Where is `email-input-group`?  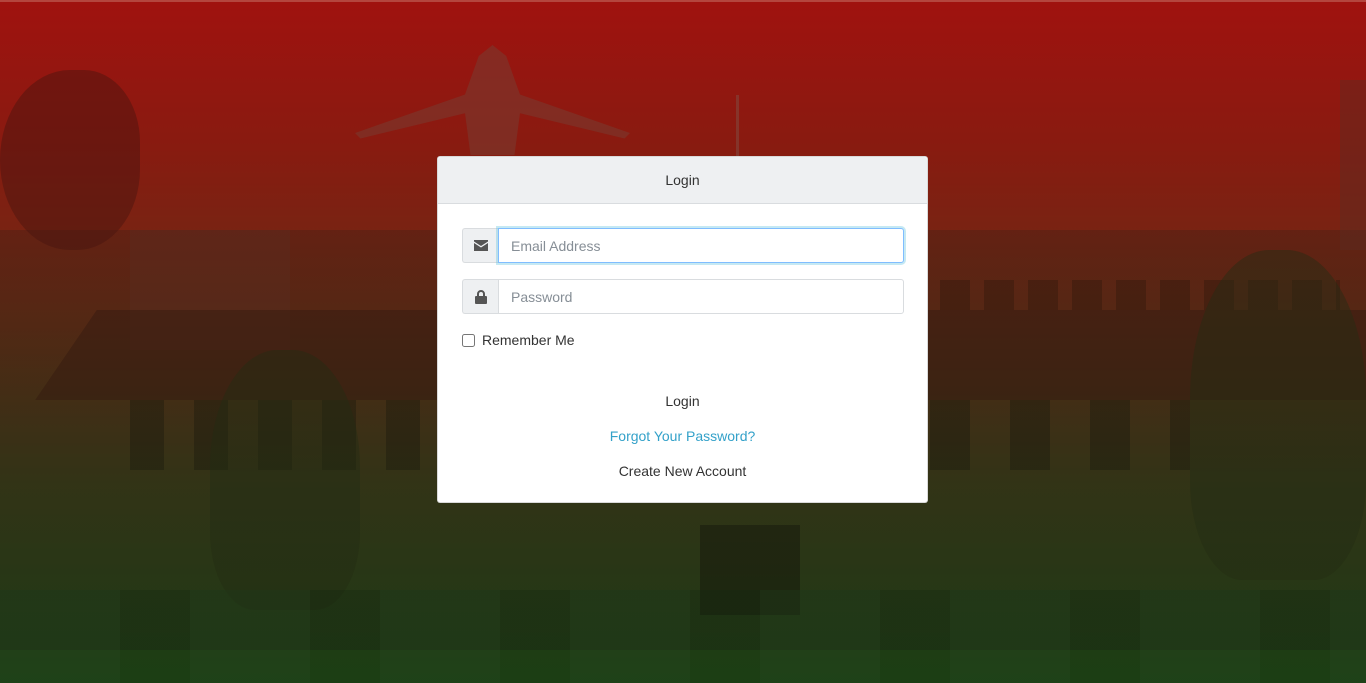 email-input-group is located at coordinates (683, 245).